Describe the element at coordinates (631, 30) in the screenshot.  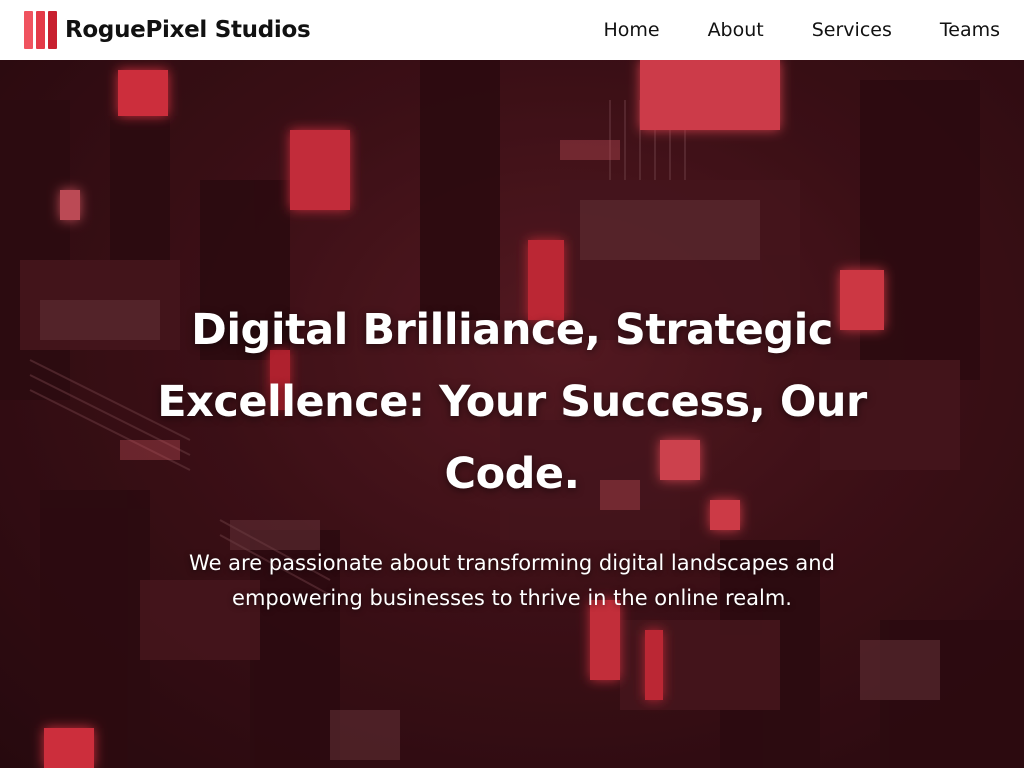
I see `nav-link-home: Home` at that location.